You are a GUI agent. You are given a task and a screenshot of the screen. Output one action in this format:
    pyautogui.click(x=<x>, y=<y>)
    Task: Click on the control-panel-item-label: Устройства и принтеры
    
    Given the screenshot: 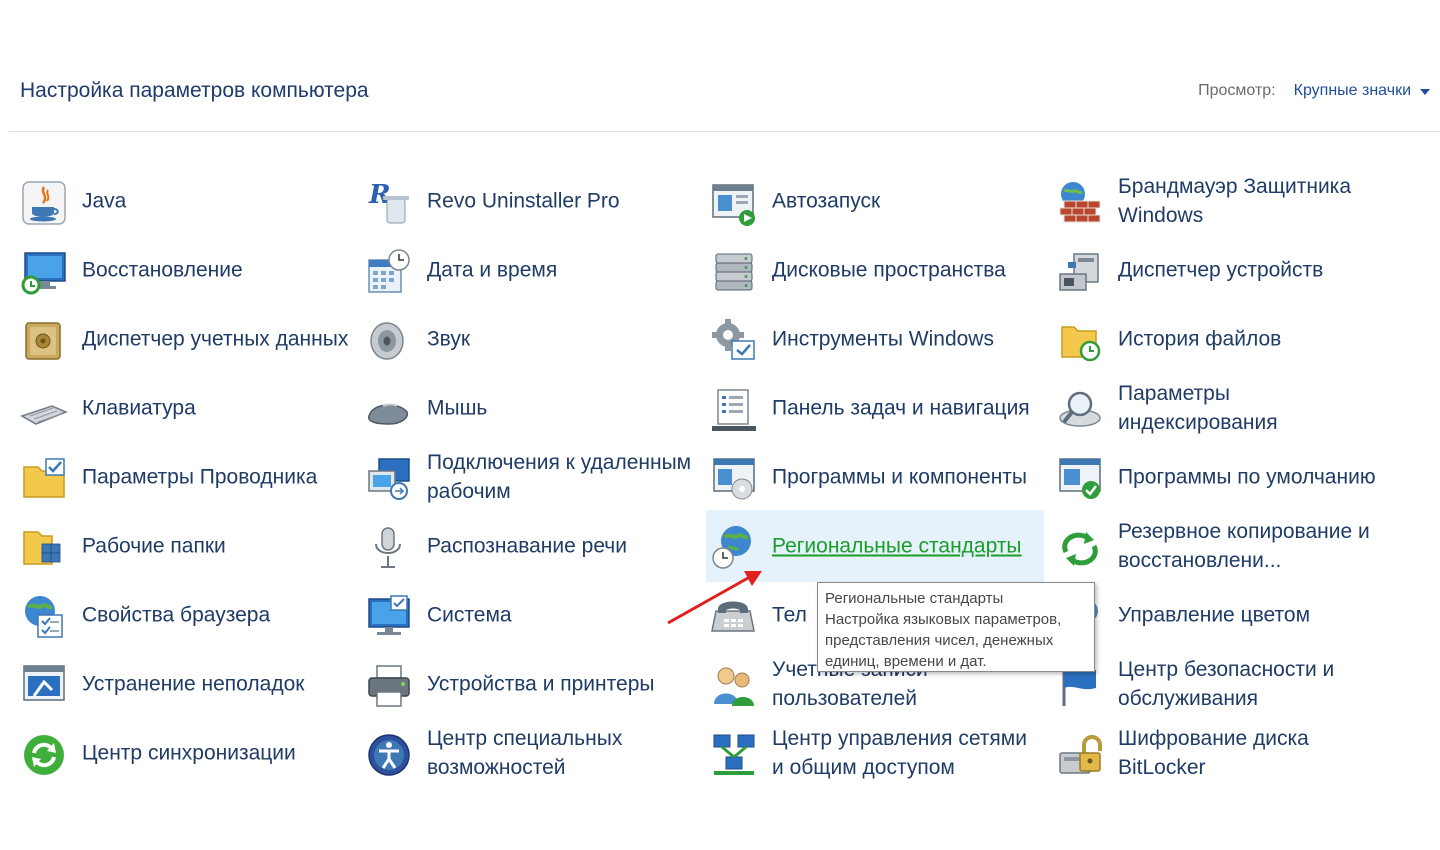 What is the action you would take?
    pyautogui.click(x=541, y=684)
    